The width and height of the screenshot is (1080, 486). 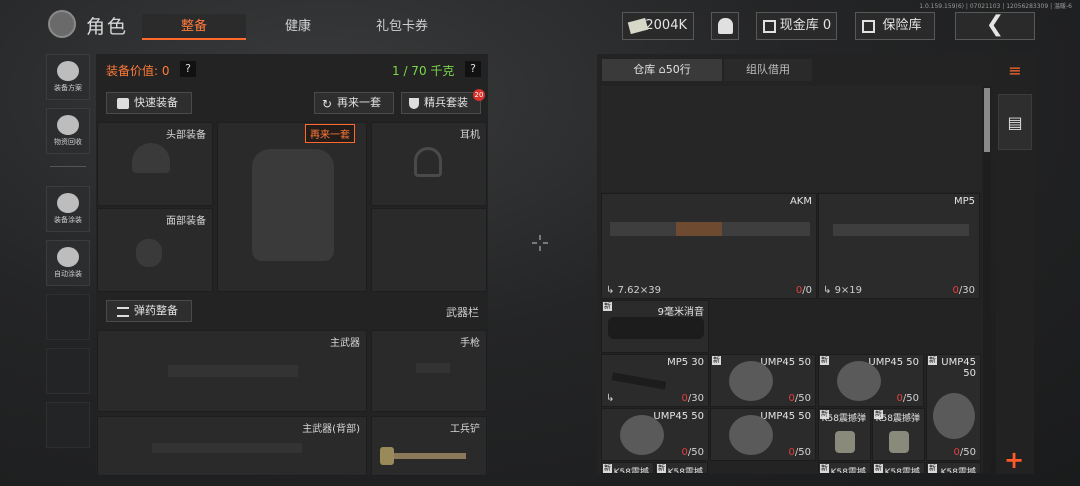 I want to click on weight-help-button: ?, so click(x=473, y=69).